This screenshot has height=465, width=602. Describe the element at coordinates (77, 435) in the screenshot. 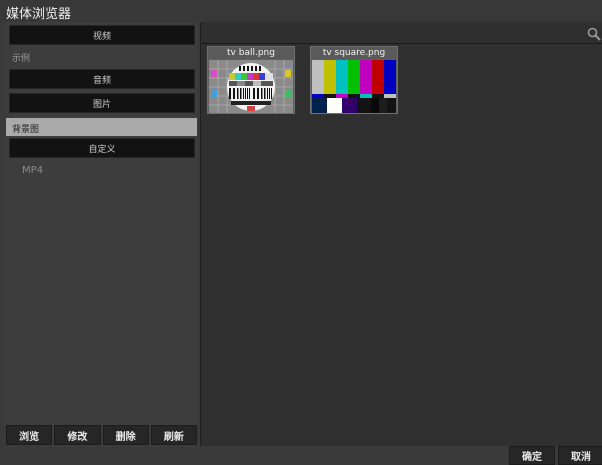

I see `modify-button: 修改` at that location.